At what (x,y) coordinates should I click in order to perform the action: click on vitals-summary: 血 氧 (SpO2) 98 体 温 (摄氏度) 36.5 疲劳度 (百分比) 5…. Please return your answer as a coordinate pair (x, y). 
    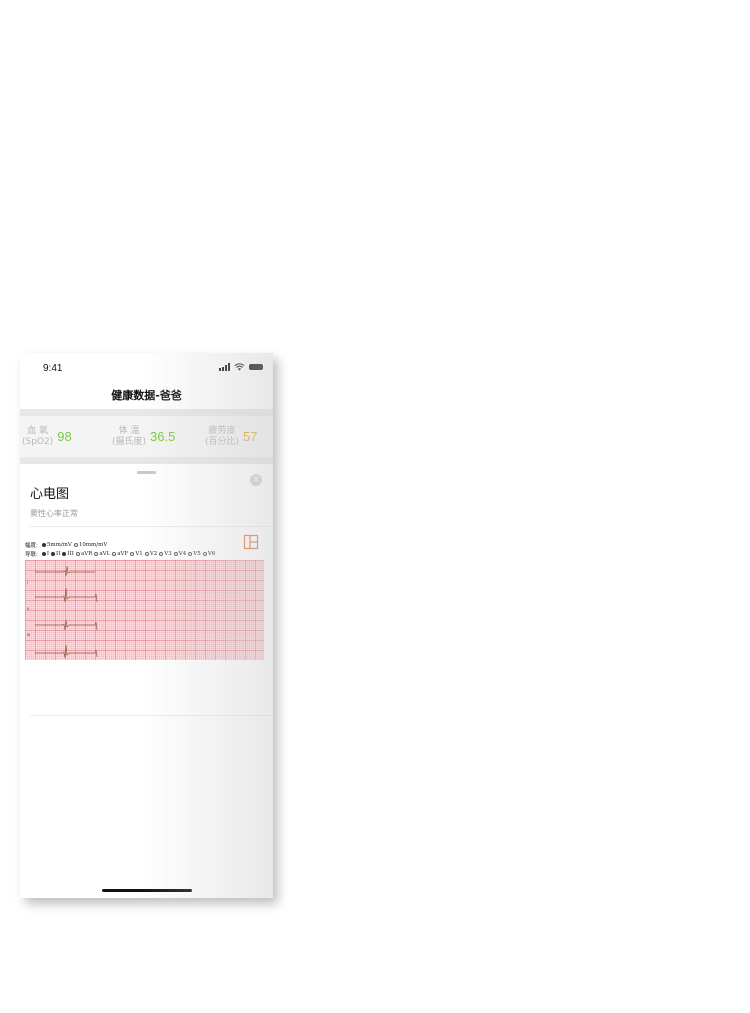
    Looking at the image, I should click on (146, 436).